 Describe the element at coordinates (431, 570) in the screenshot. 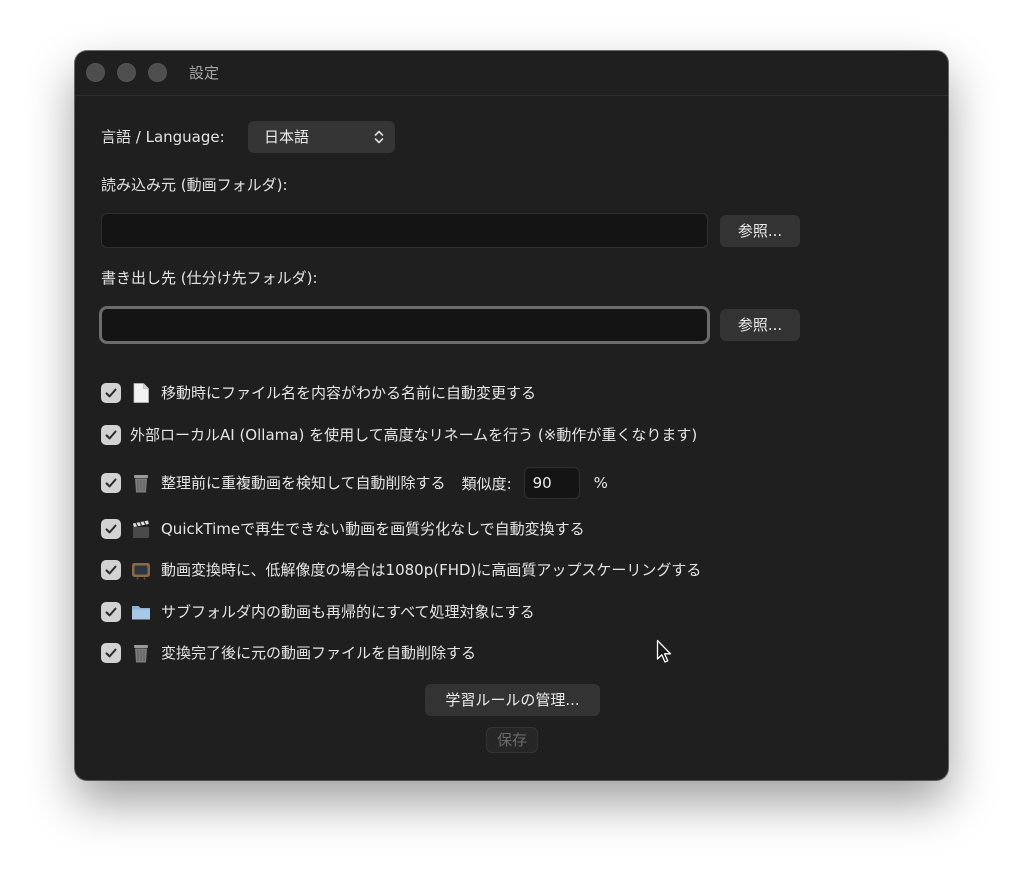

I see `upscale-label: 動画変換時に、低解像度の場合は1080p(FHD)に高画質アップスケーリングする` at that location.